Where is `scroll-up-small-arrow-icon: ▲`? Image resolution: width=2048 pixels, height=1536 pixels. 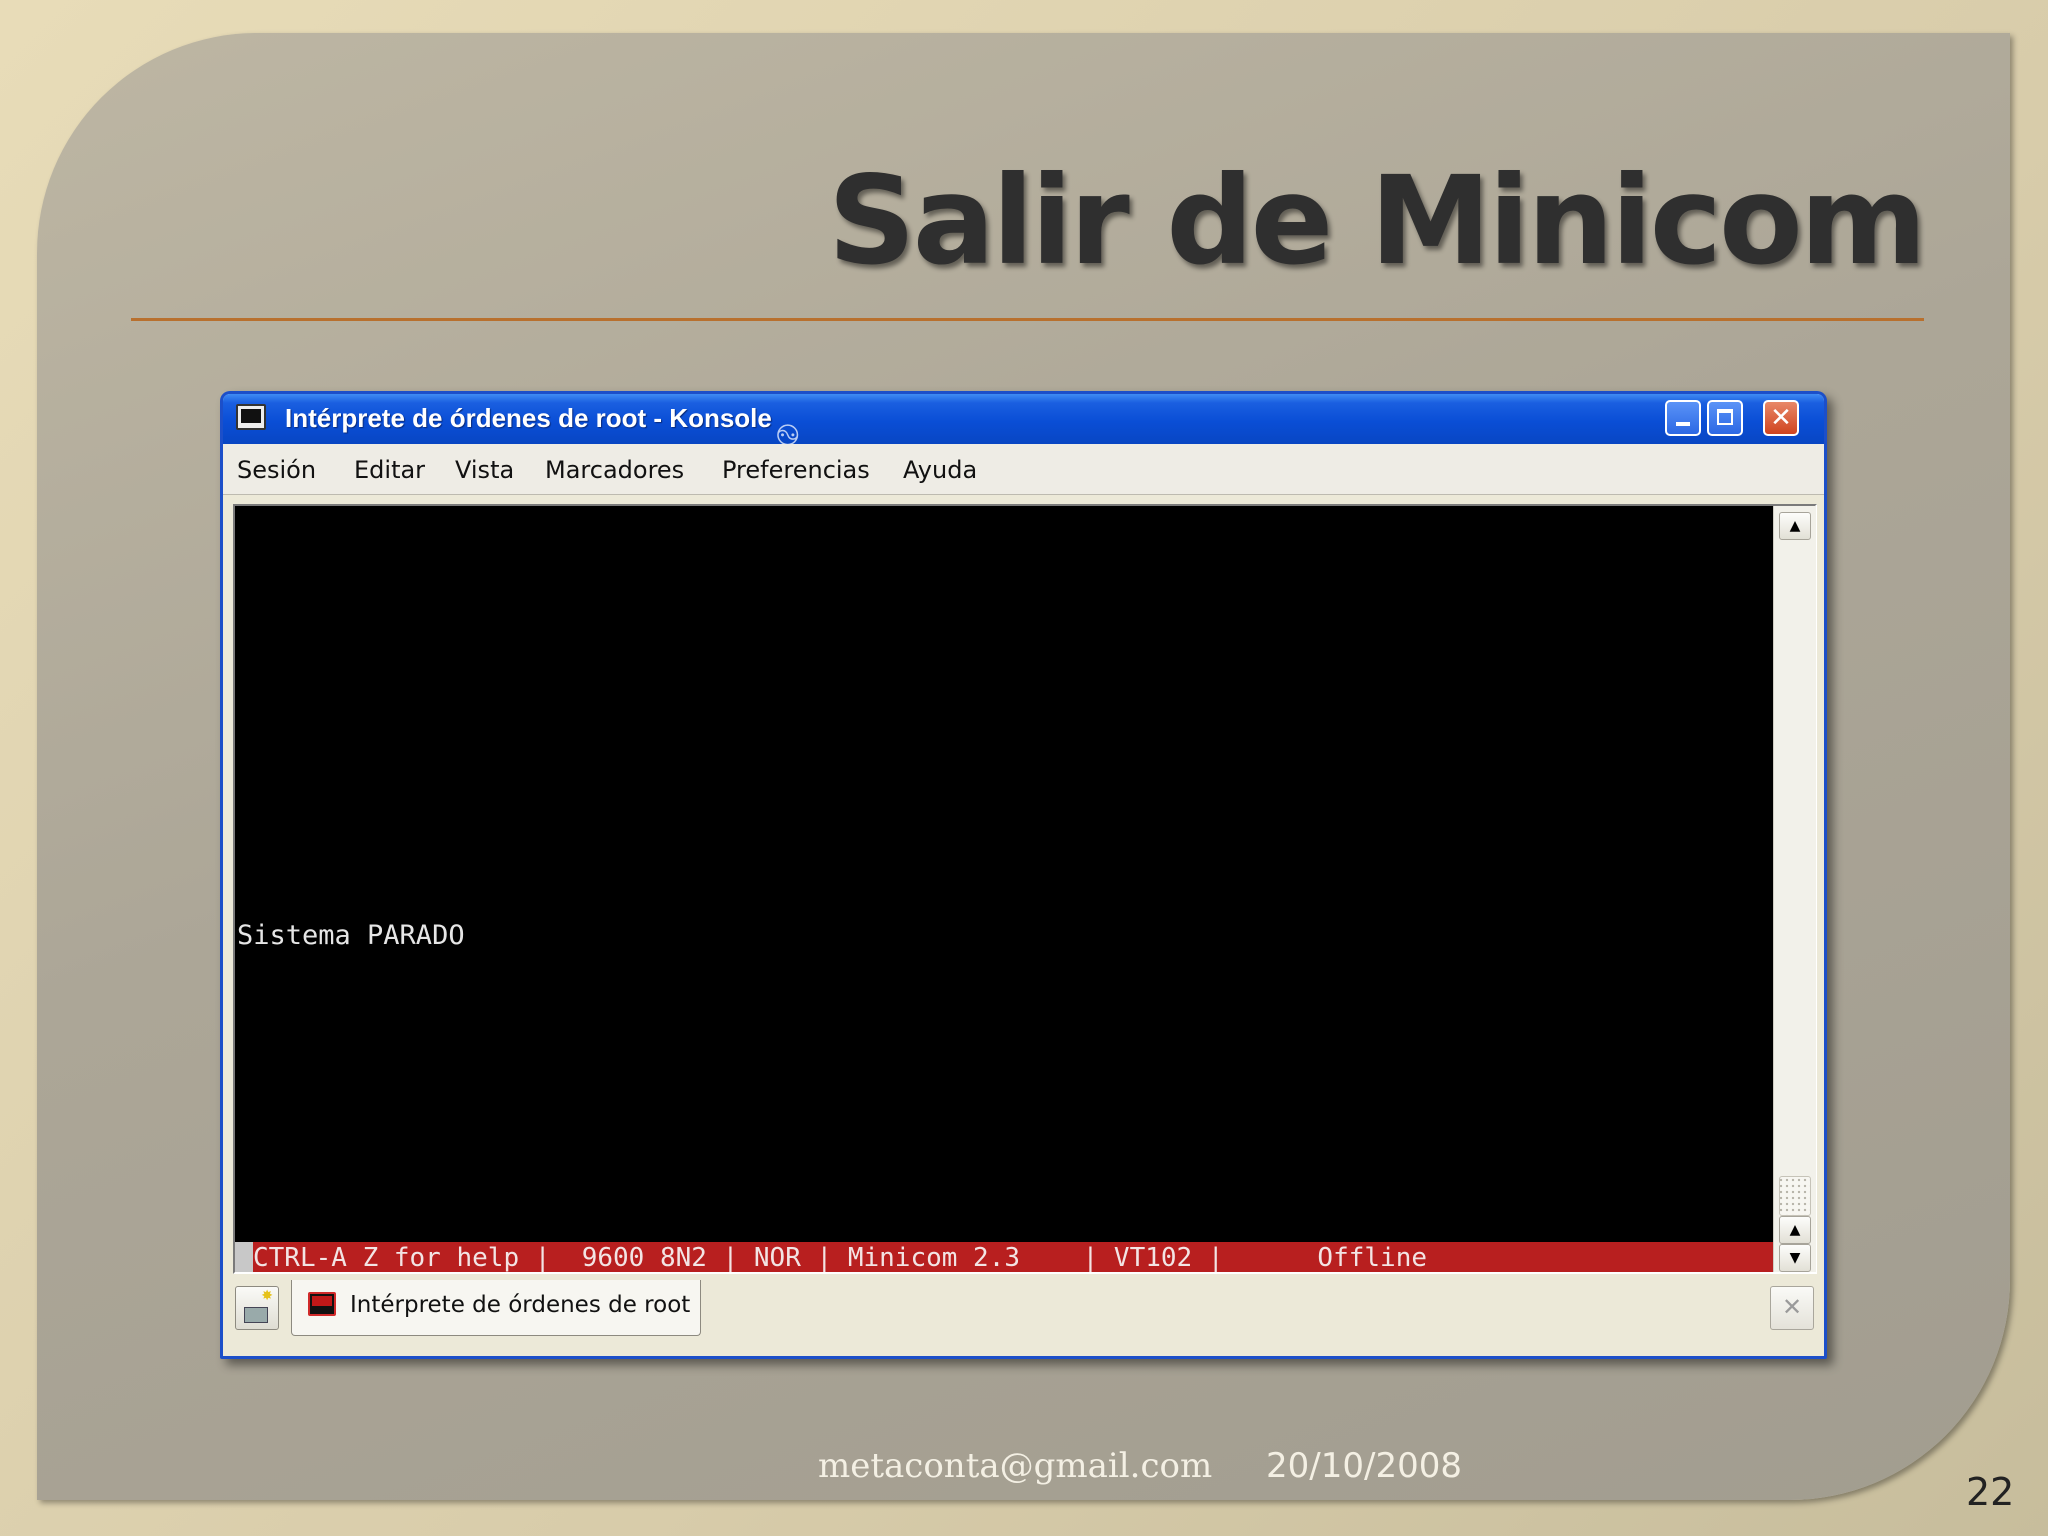
scroll-up-small-arrow-icon: ▲ is located at coordinates (1795, 1230).